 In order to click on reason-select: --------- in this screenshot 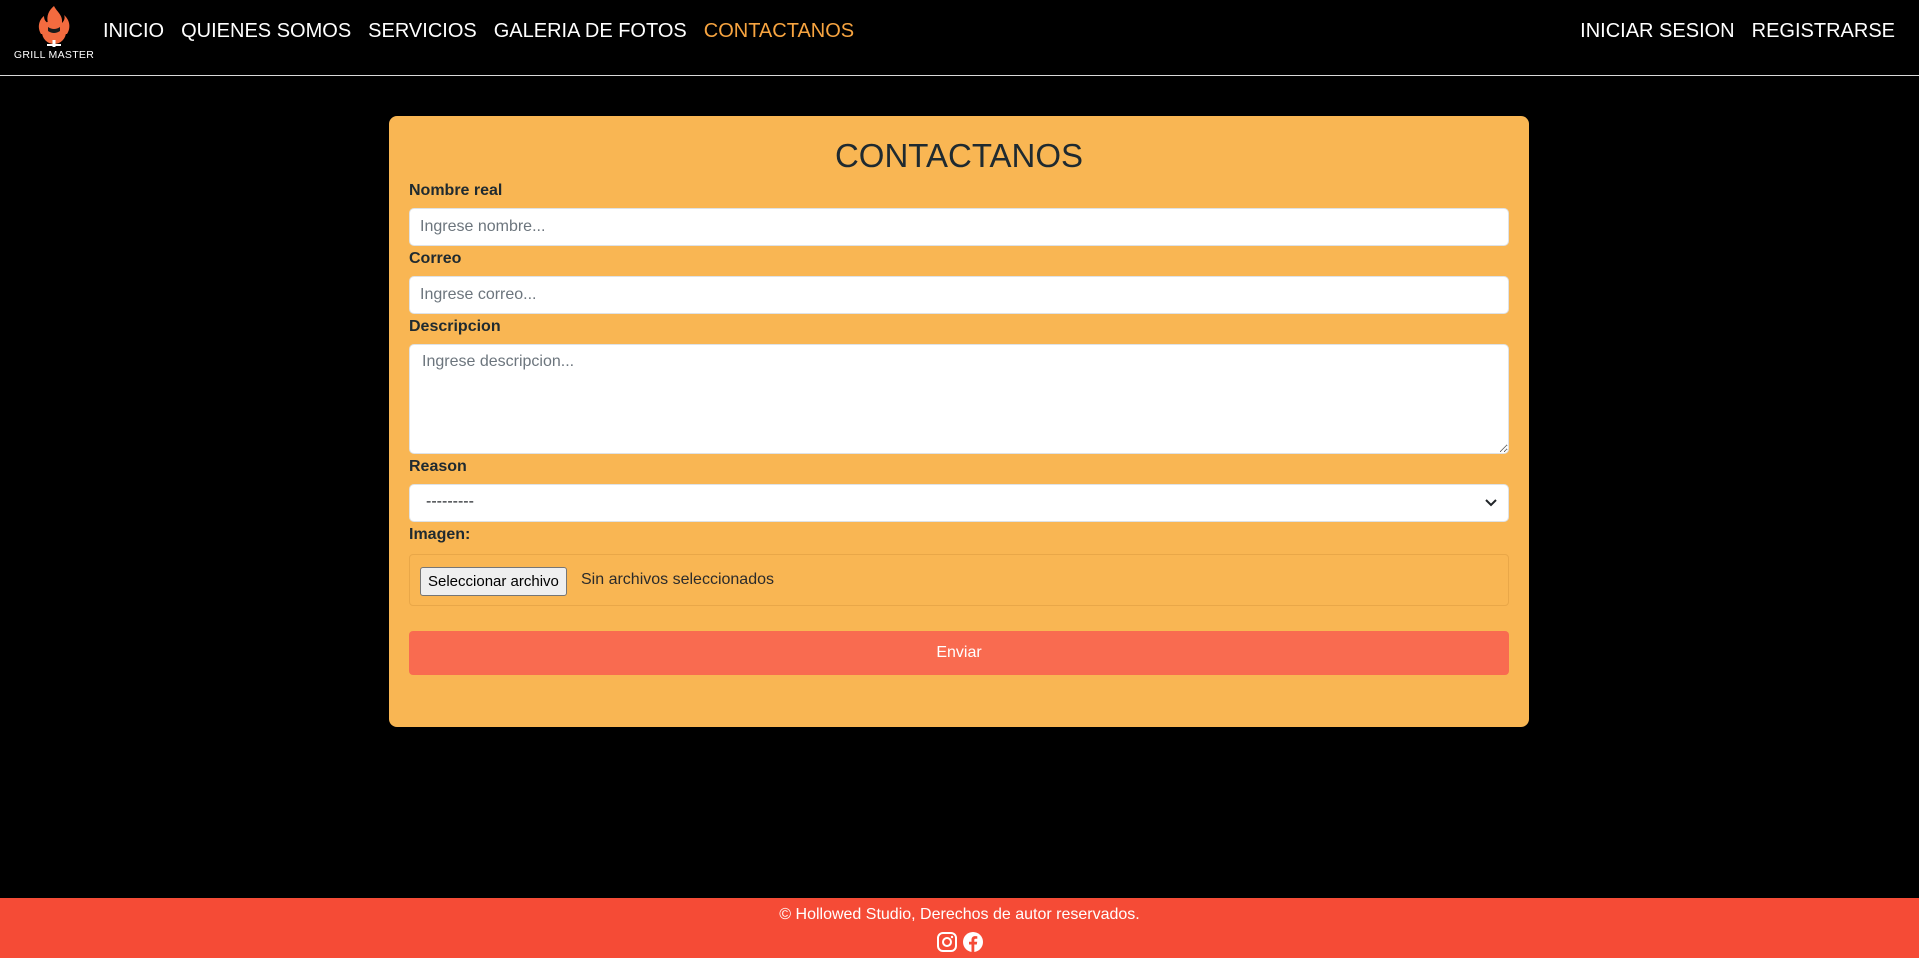, I will do `click(959, 503)`.